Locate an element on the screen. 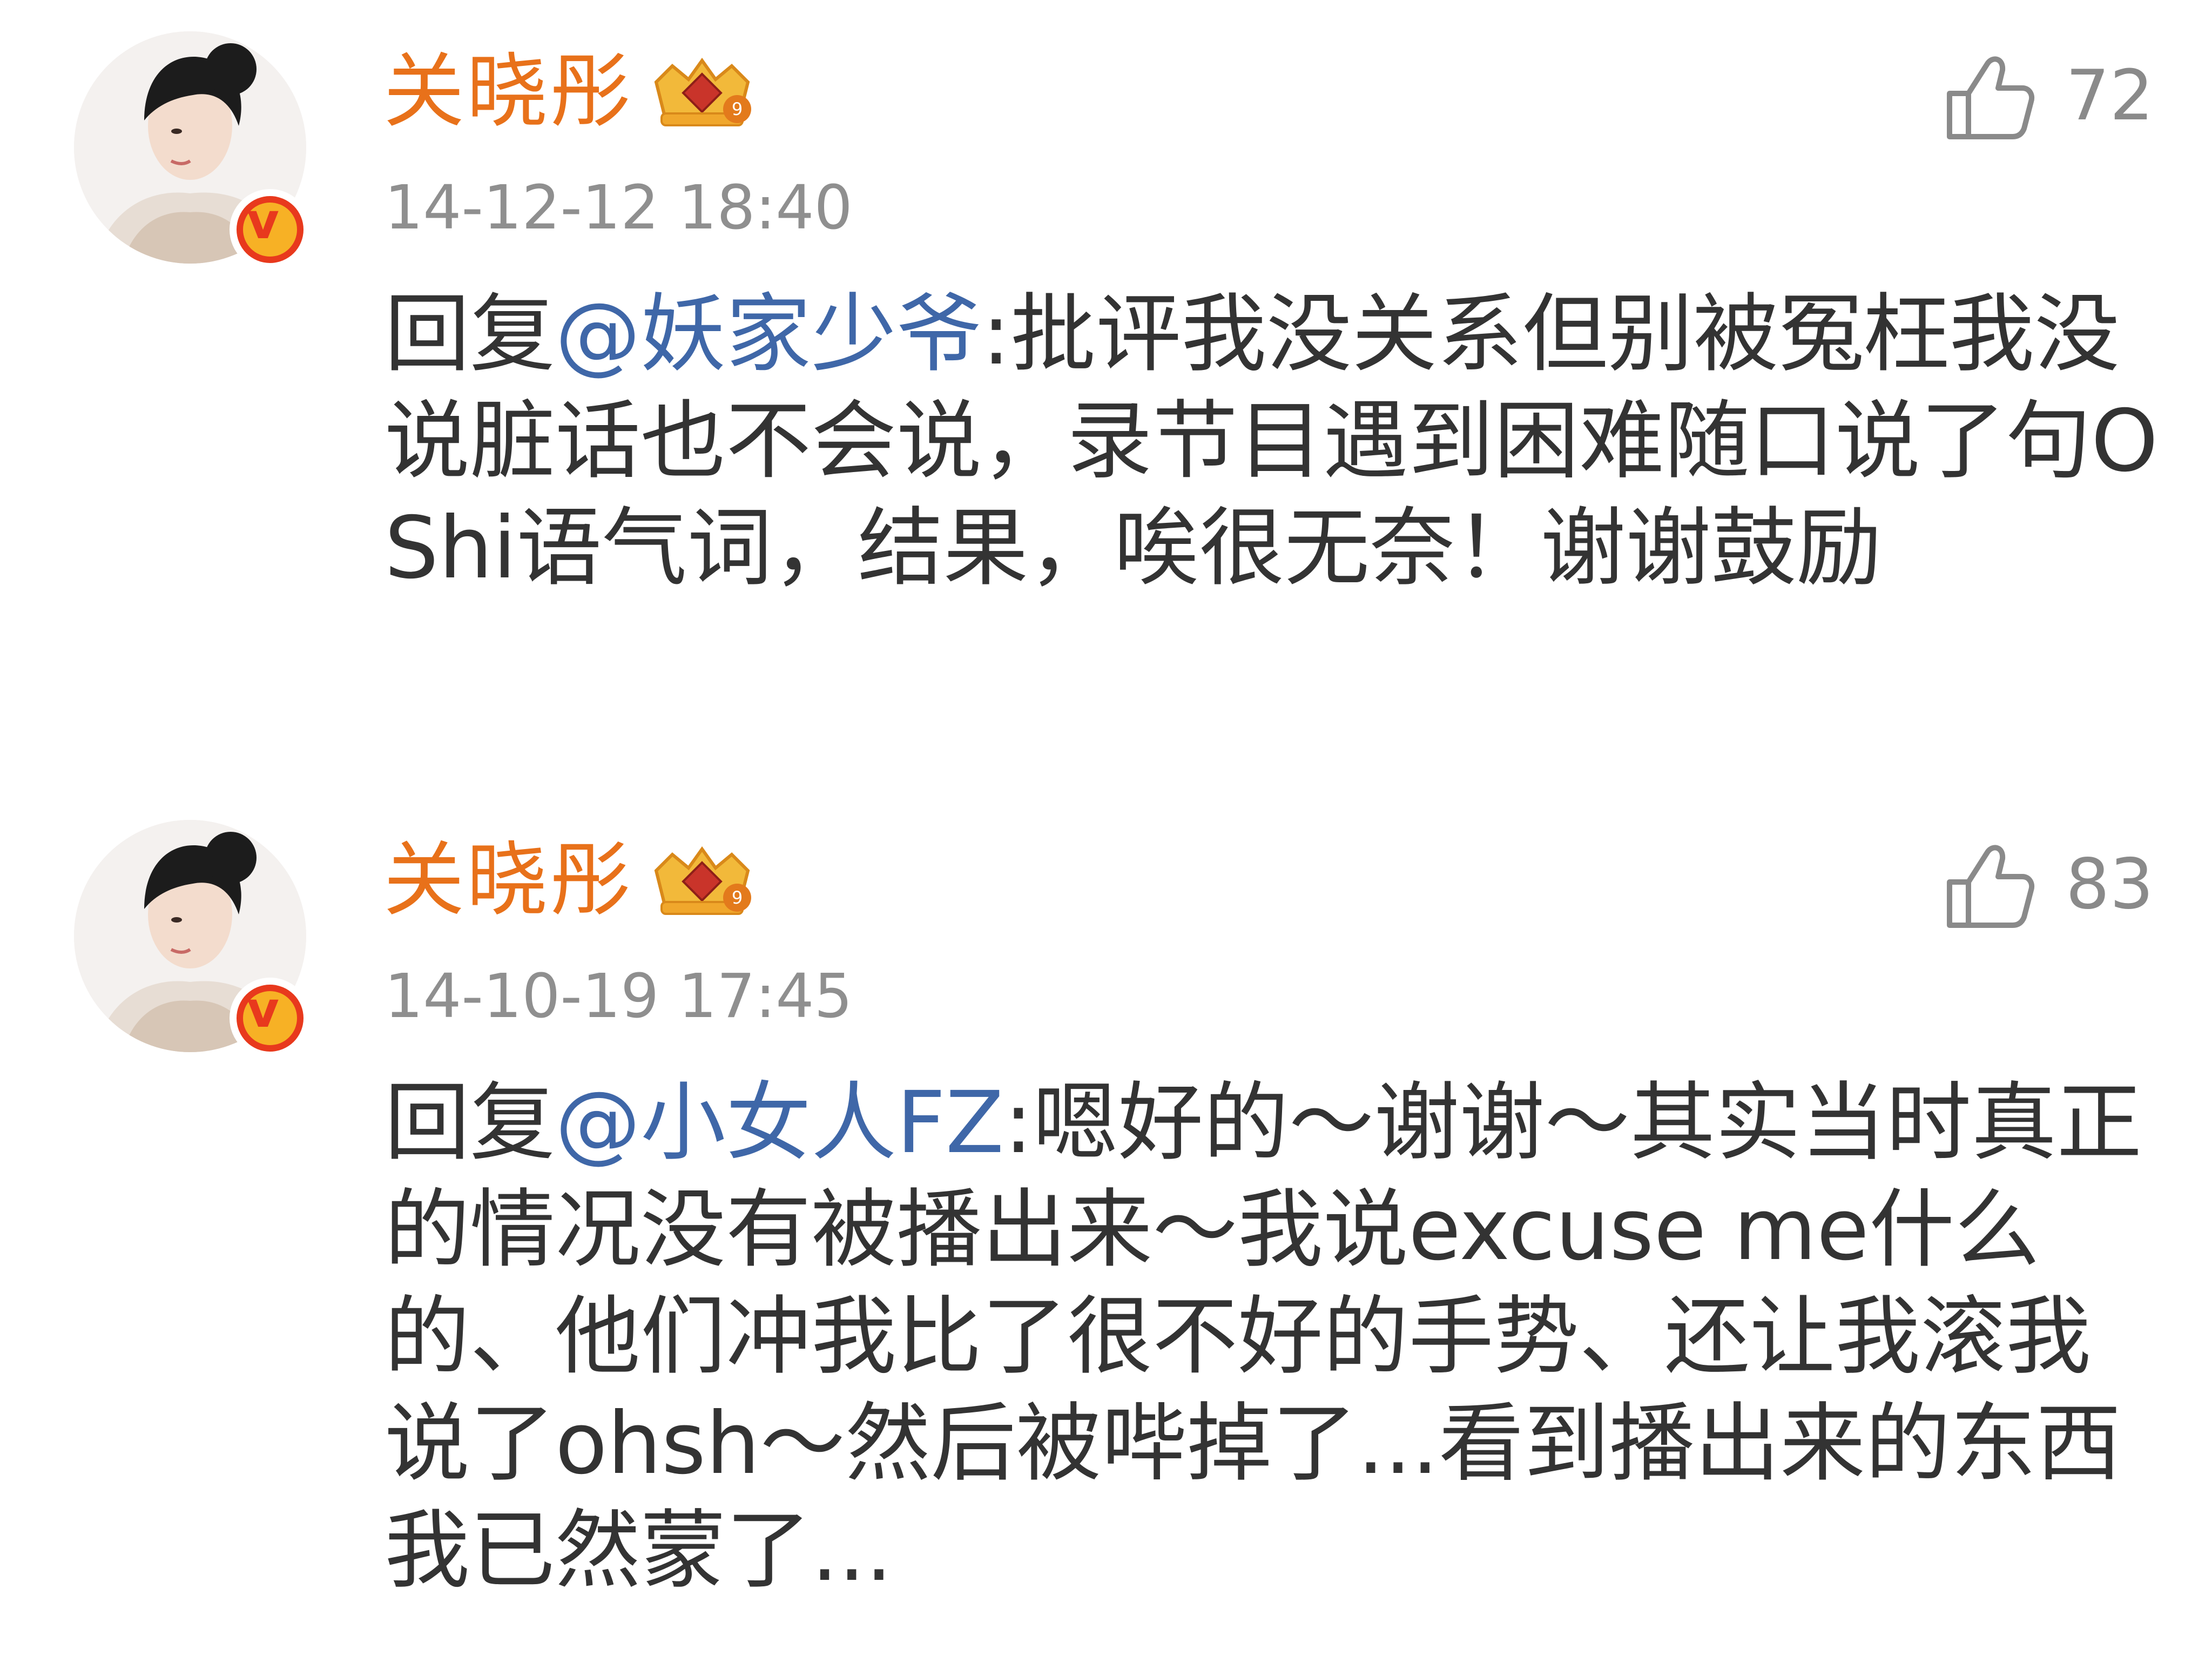  timestamp: 14-10-19 17:45 is located at coordinates (619, 996).